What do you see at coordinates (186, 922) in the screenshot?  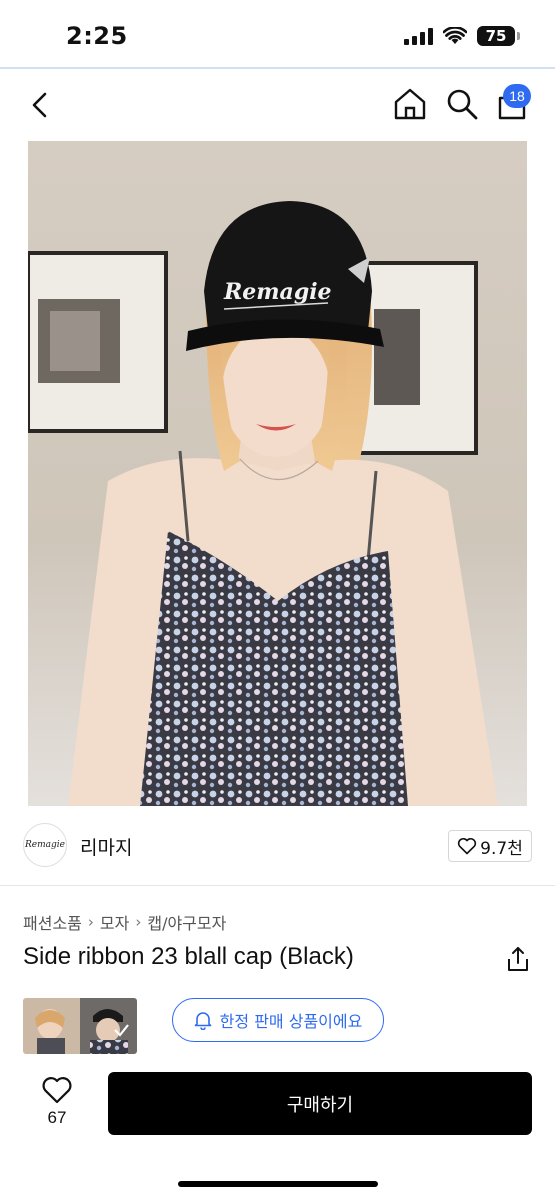 I see `breadcrumb-item: 캡/야구모자` at bounding box center [186, 922].